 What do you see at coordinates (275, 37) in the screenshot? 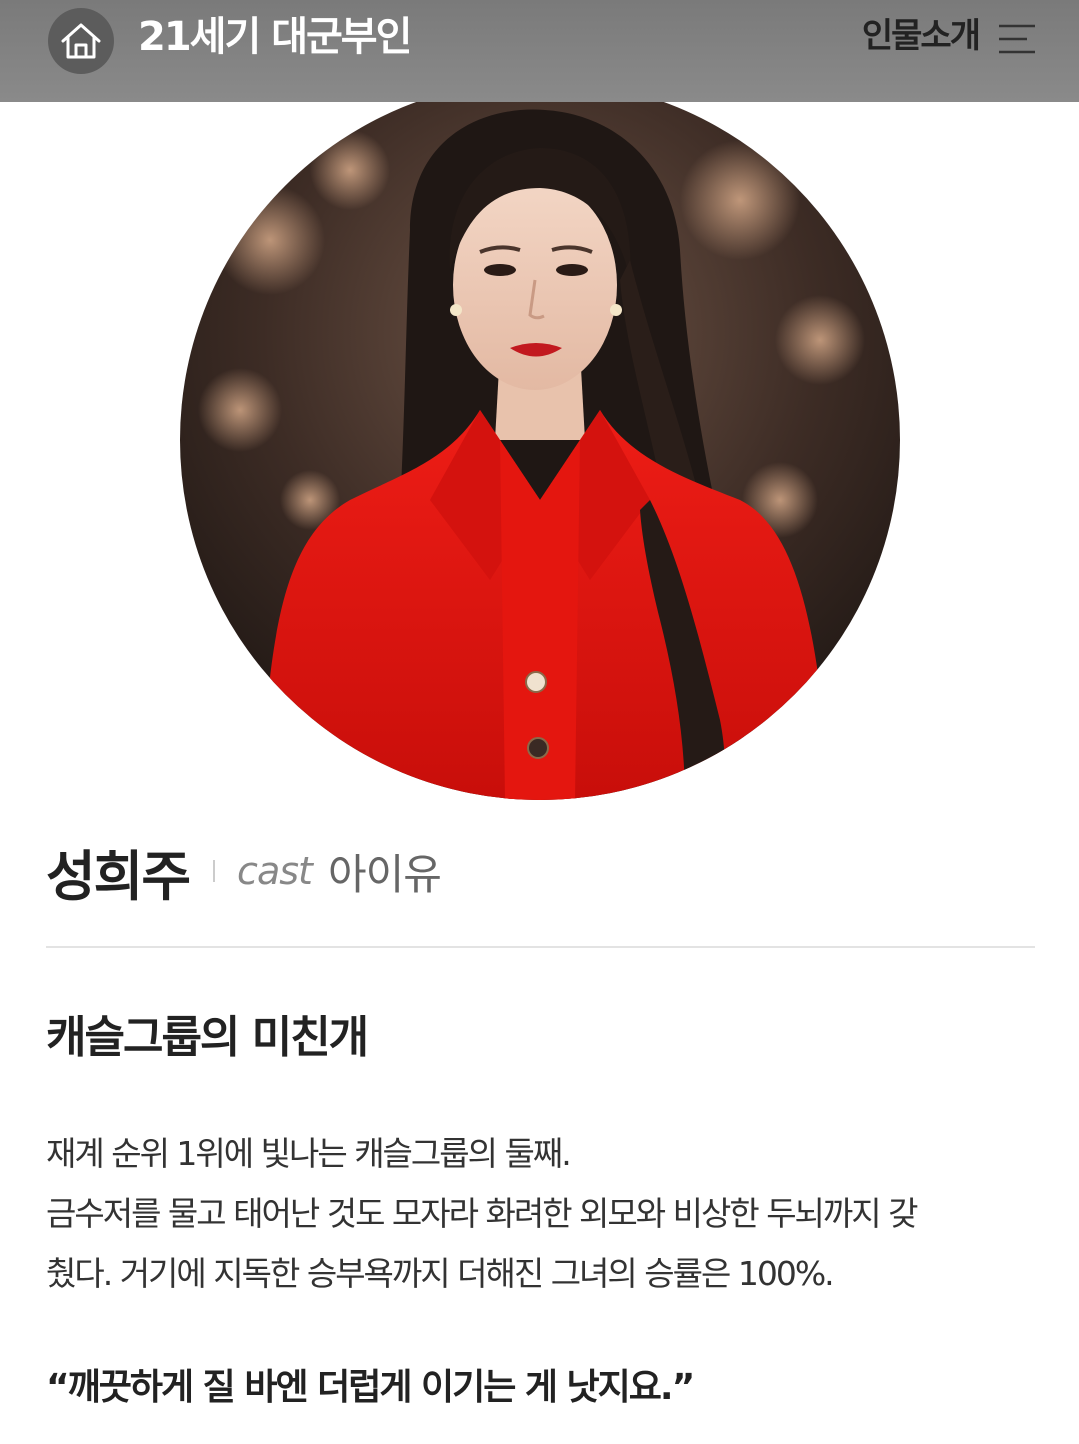
I see `app-title: 21세기 대군부인` at bounding box center [275, 37].